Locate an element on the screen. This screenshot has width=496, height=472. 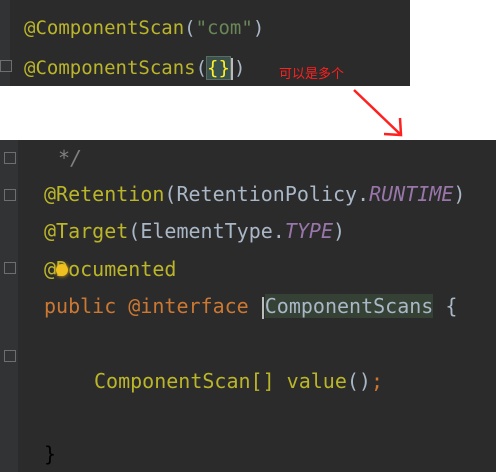
code-line-method: ComponentScan[] value(); is located at coordinates (238, 381).